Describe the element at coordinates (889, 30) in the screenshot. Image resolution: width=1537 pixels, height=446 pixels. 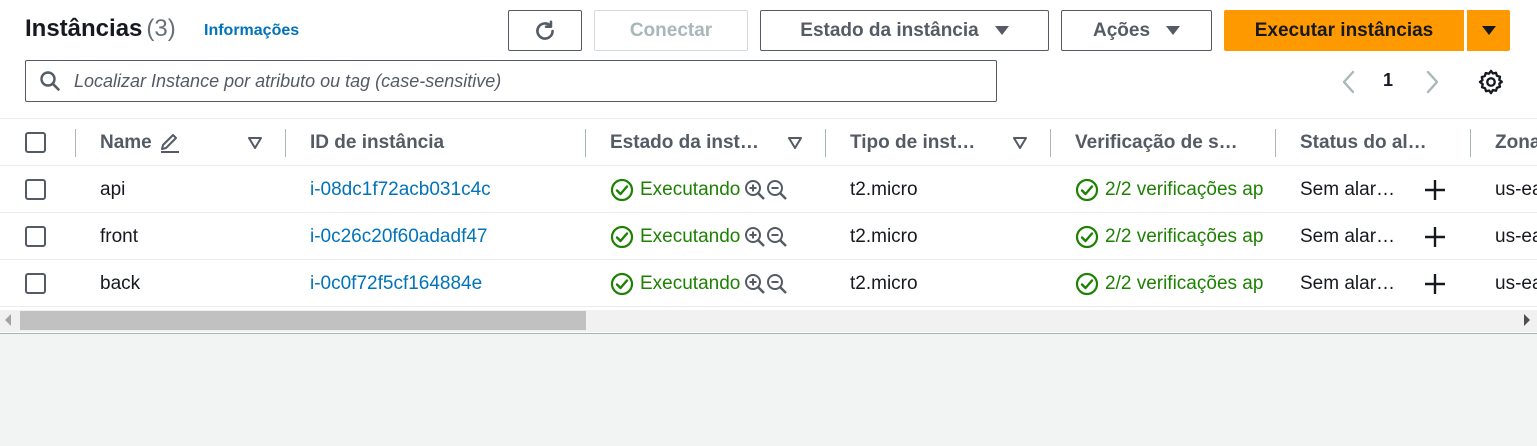
I see `instance-state-label: Estado da instância` at that location.